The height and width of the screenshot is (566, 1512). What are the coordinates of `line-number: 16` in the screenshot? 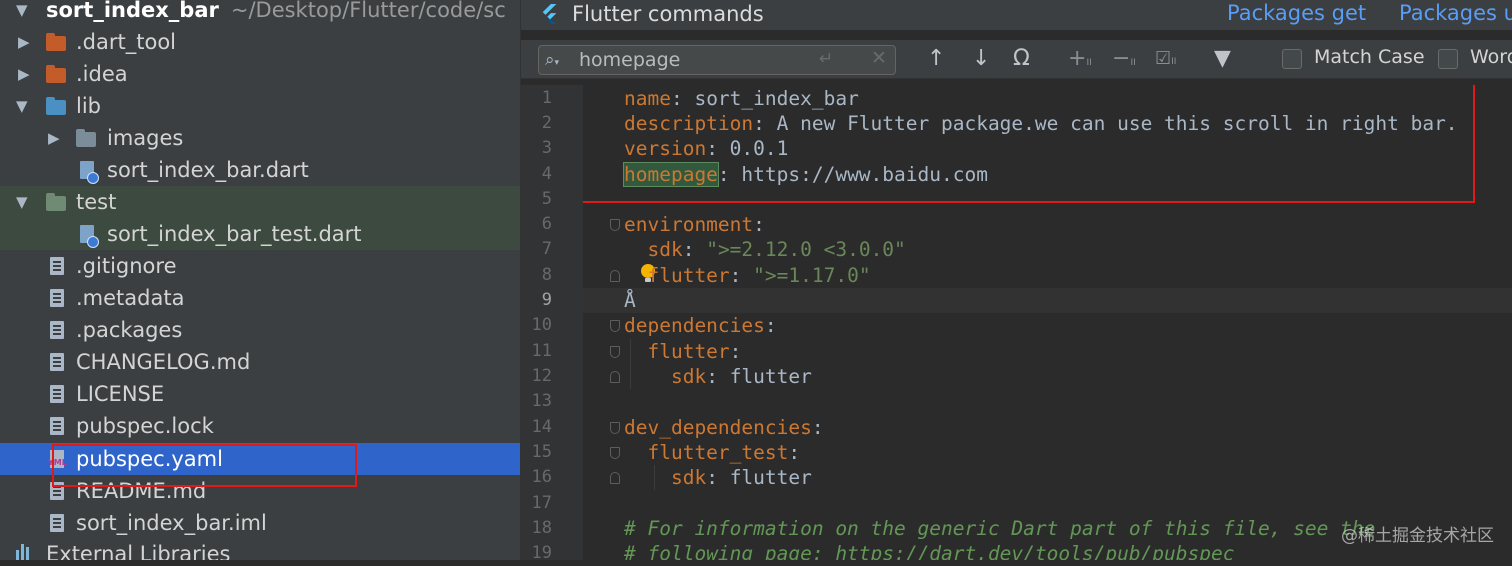 It's located at (541, 477).